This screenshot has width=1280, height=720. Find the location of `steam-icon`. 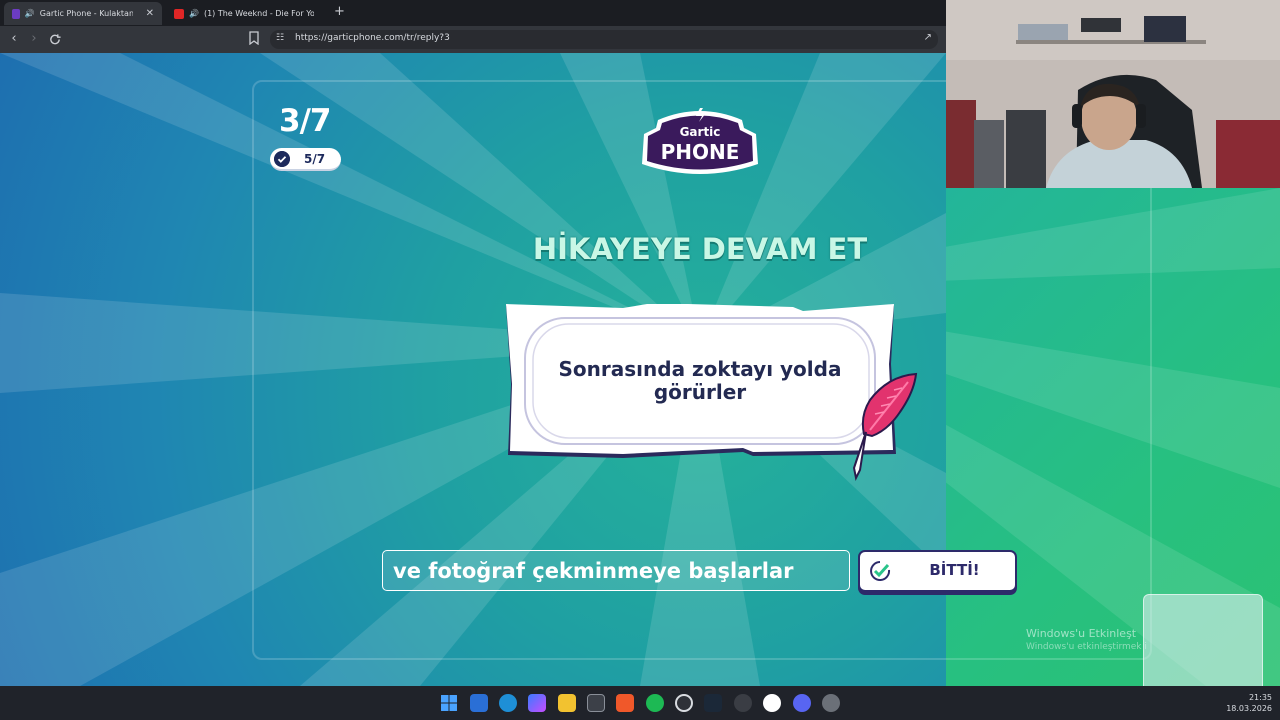

steam-icon is located at coordinates (713, 703).